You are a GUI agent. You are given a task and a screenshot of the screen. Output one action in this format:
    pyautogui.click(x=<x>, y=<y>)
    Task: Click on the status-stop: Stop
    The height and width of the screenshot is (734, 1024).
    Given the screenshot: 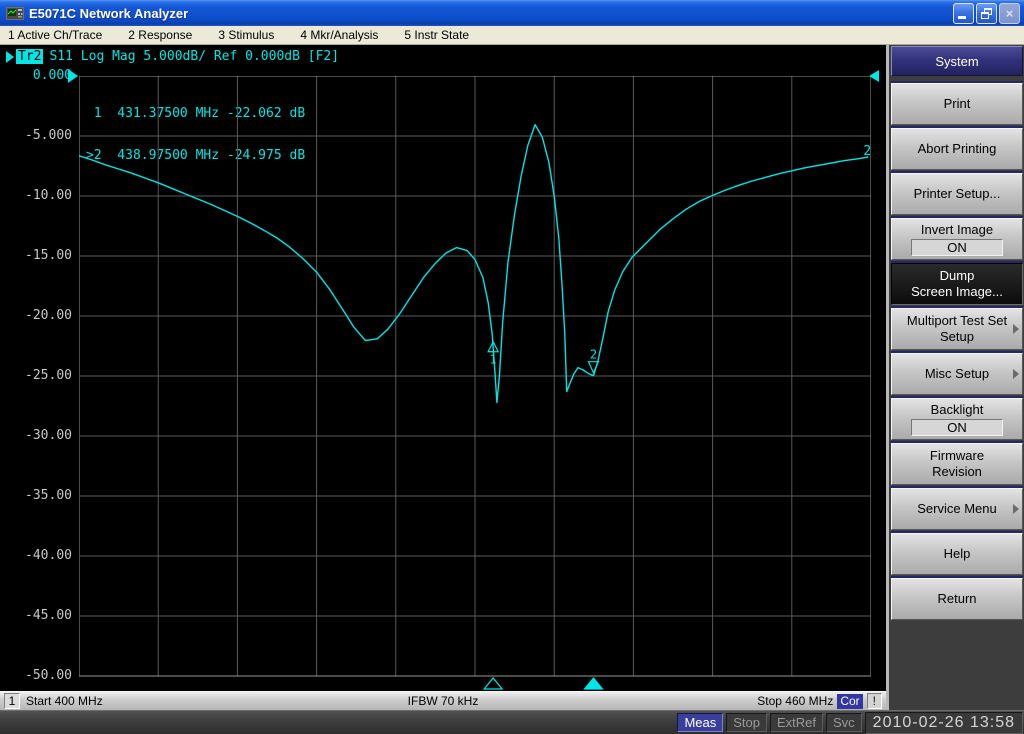 What is the action you would take?
    pyautogui.click(x=746, y=722)
    